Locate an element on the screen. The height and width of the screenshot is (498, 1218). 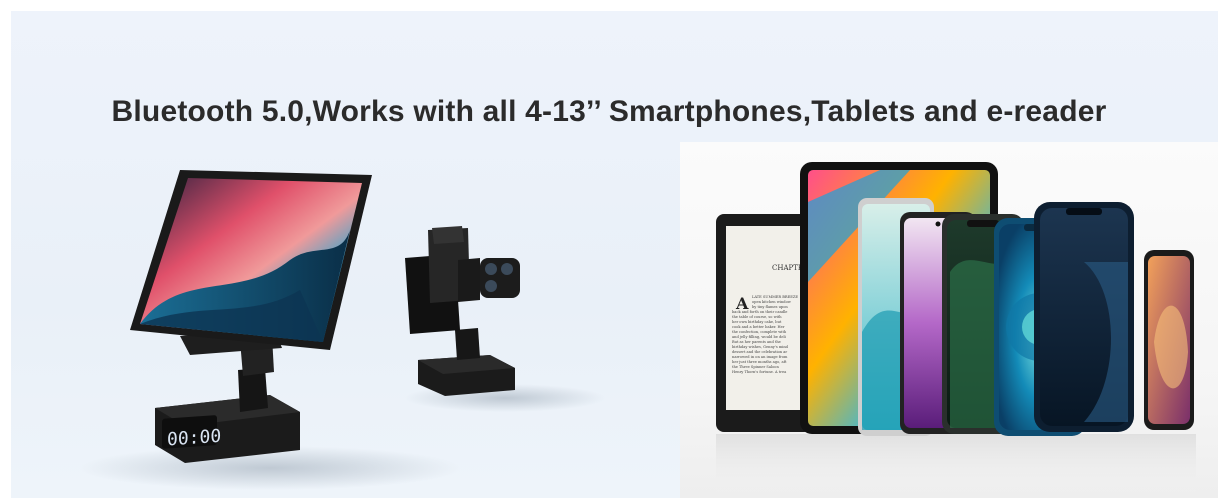
ereader-line: open kitchen window is located at coordinates (772, 302).